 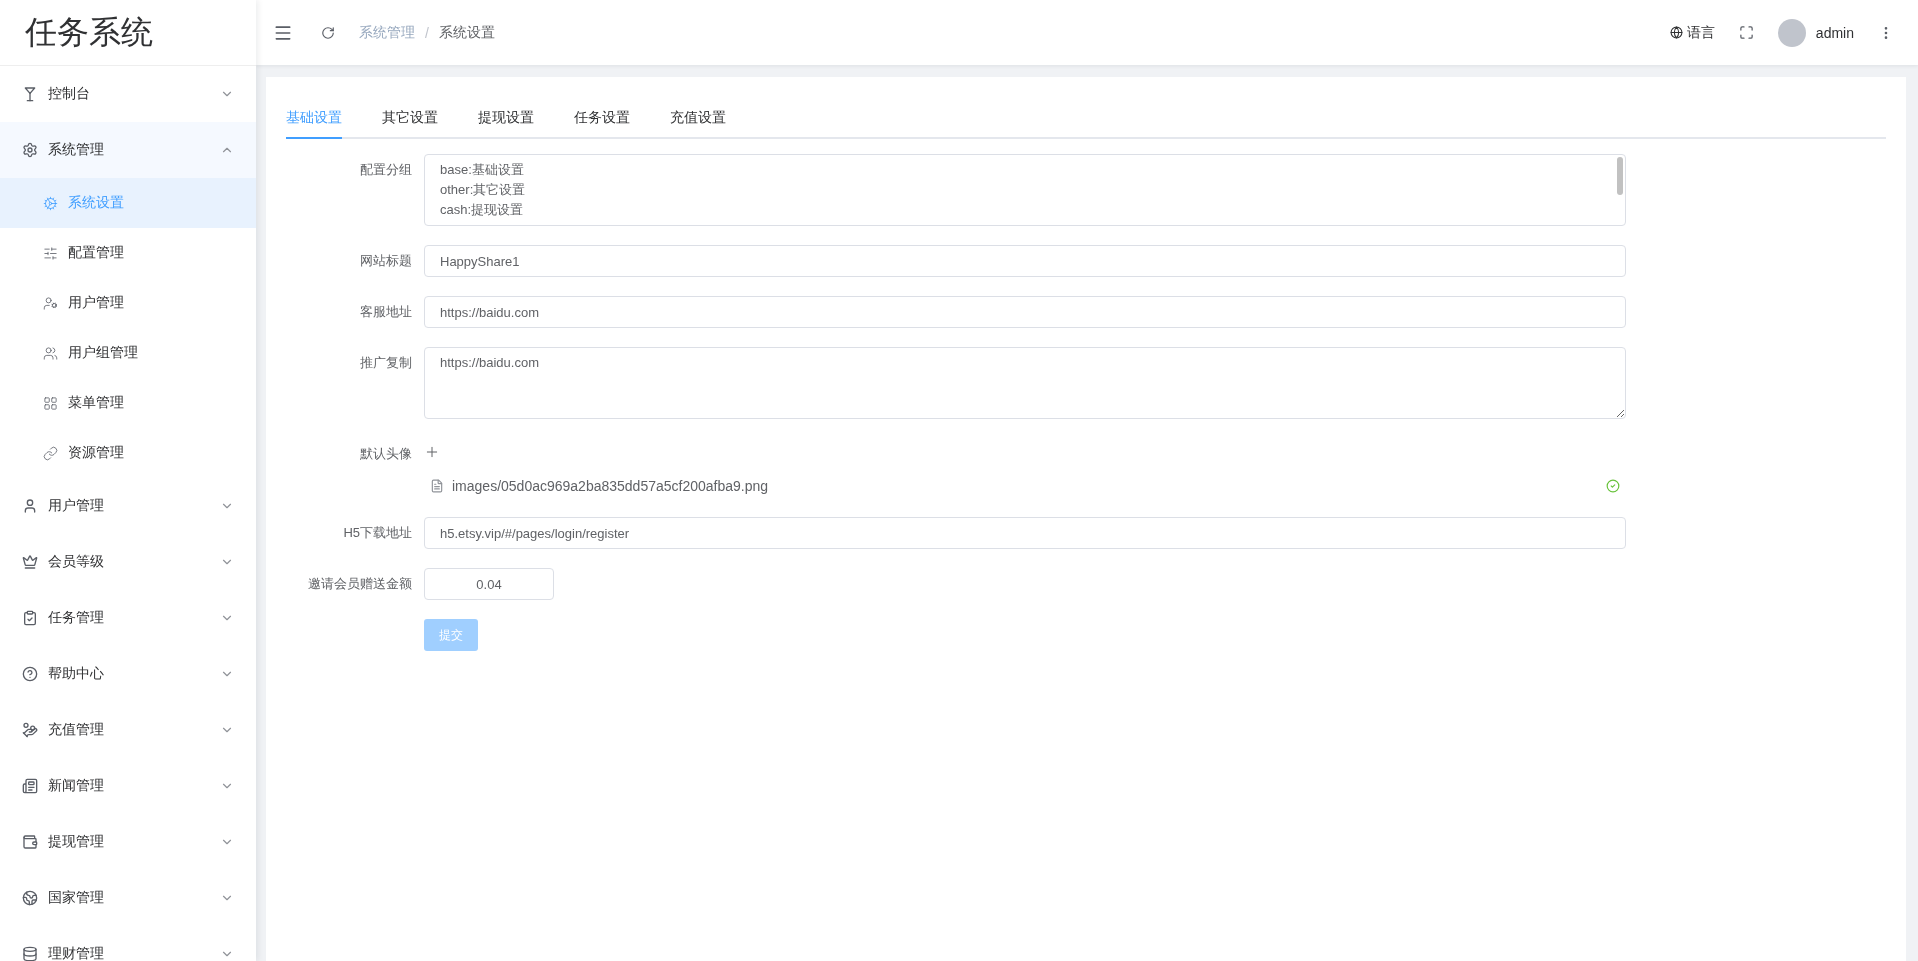 I want to click on menu-item: 用户管理, so click(x=128, y=506).